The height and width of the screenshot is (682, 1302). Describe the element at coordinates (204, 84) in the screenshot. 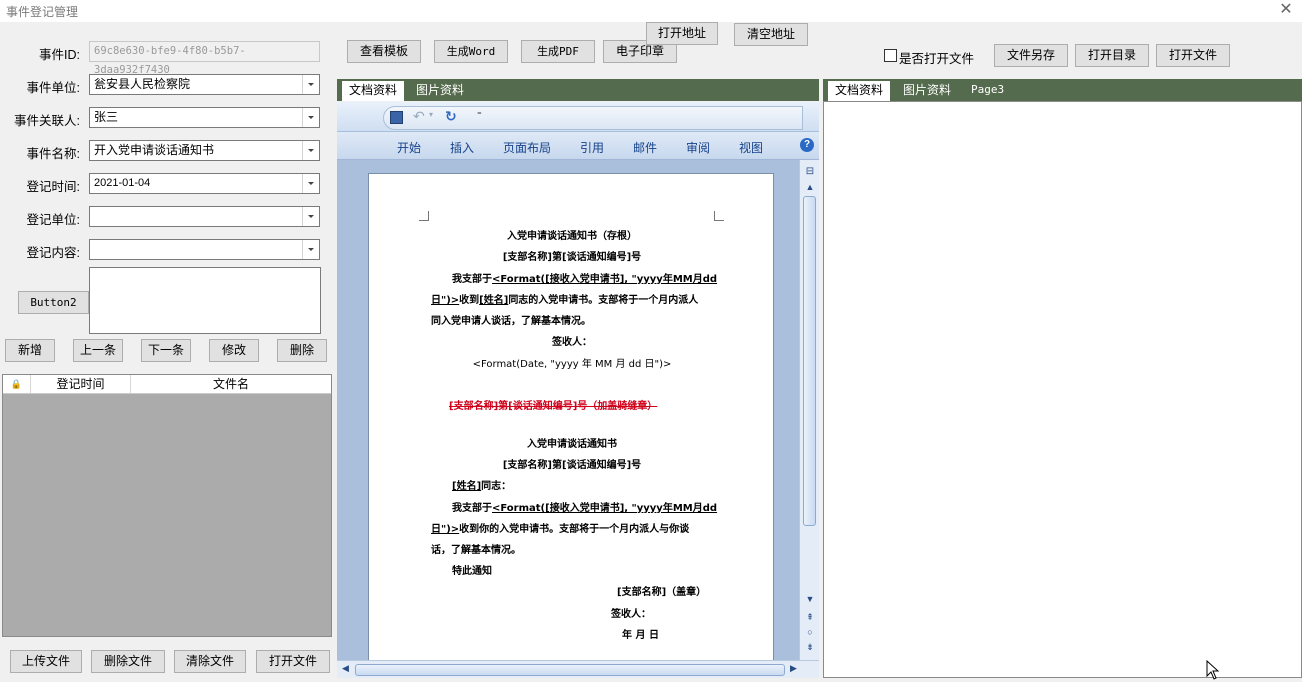

I see `event-unit-combo: 瓮安县人民检察院` at that location.